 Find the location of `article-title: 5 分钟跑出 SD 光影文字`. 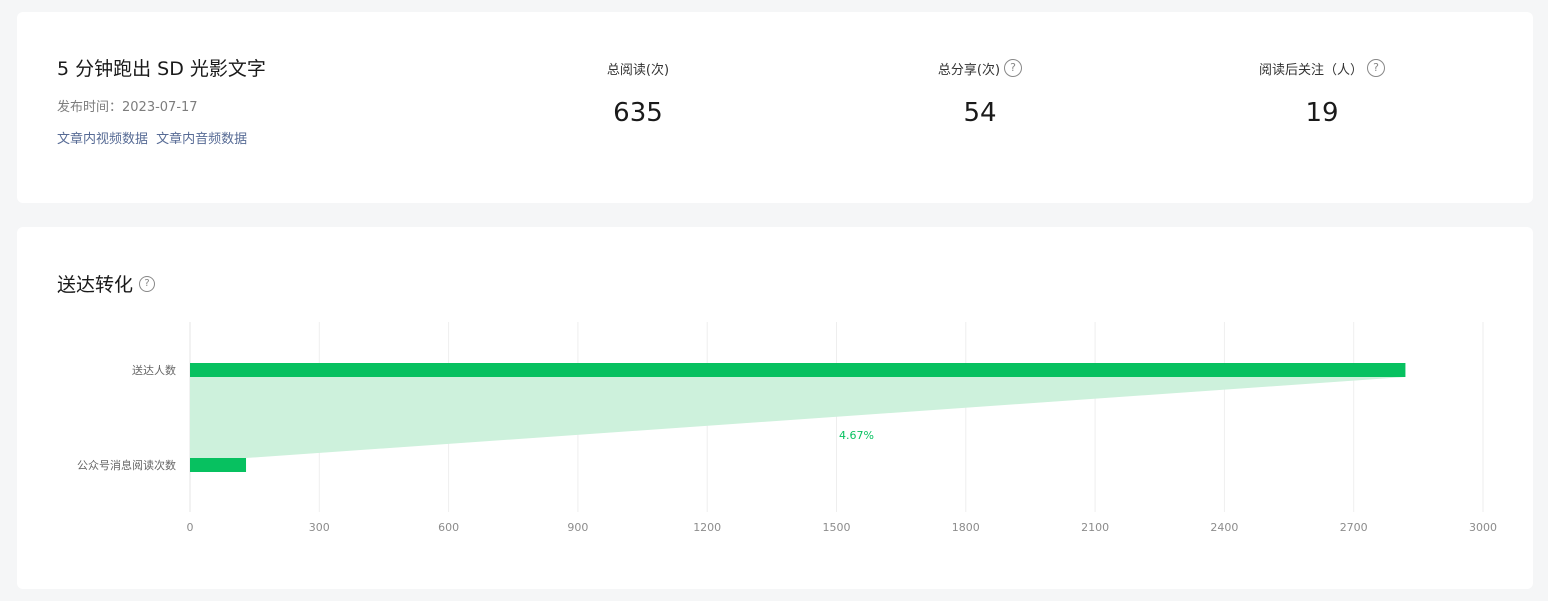

article-title: 5 分钟跑出 SD 光影文字 is located at coordinates (161, 69).